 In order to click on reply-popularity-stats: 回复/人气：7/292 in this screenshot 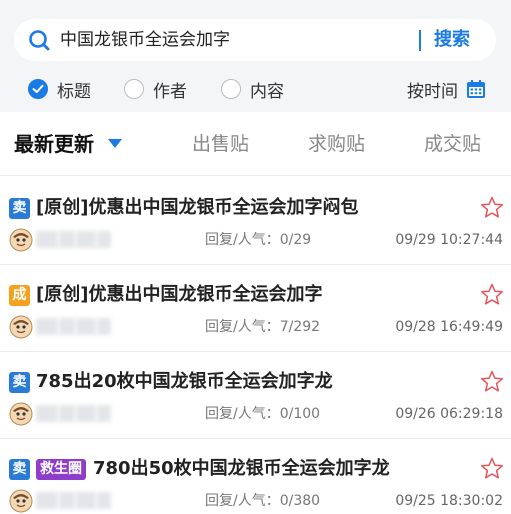, I will do `click(263, 327)`.